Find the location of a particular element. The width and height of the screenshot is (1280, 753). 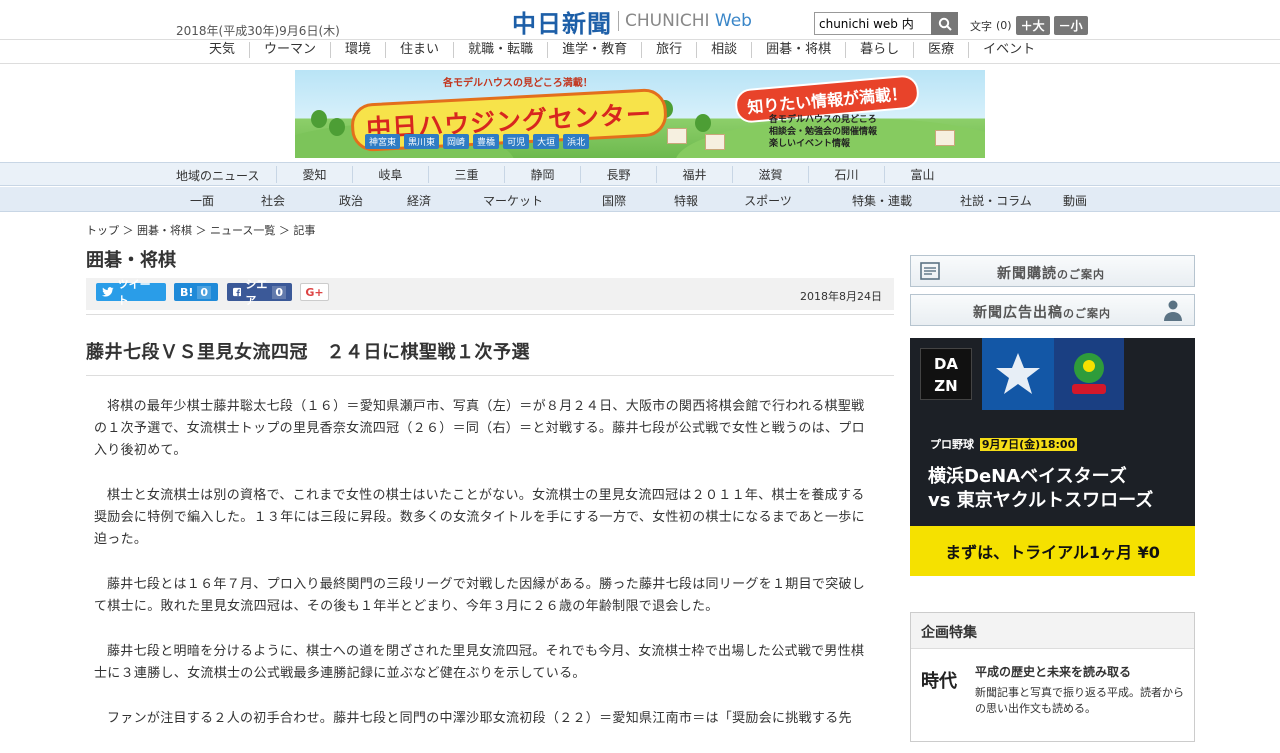

breadcrumb: トップ ＞ 囲碁・将棋 ＞ ニュース一覧 ＞ 記事 is located at coordinates (200, 230).